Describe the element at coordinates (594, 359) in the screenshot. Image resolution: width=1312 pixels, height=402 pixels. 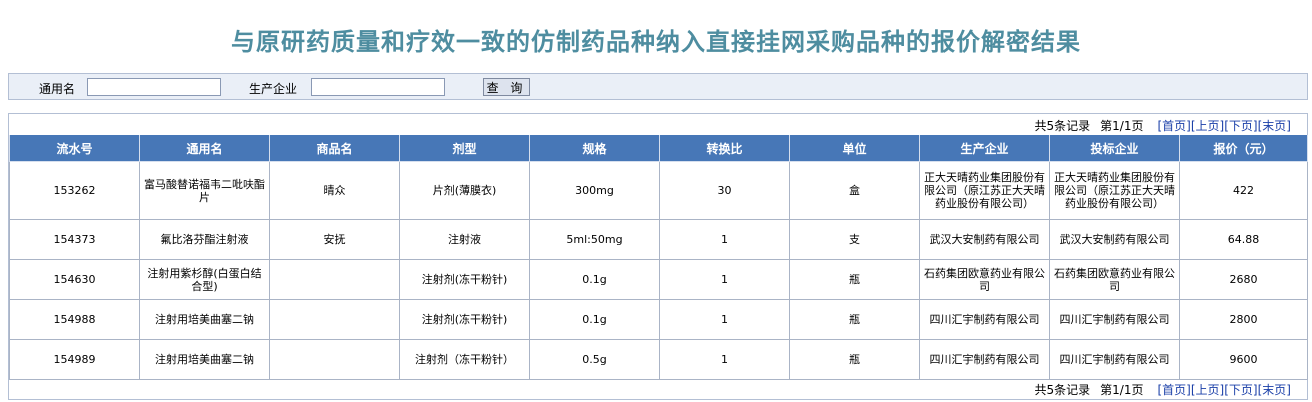
I see `cell-spec: 0.5g` at that location.